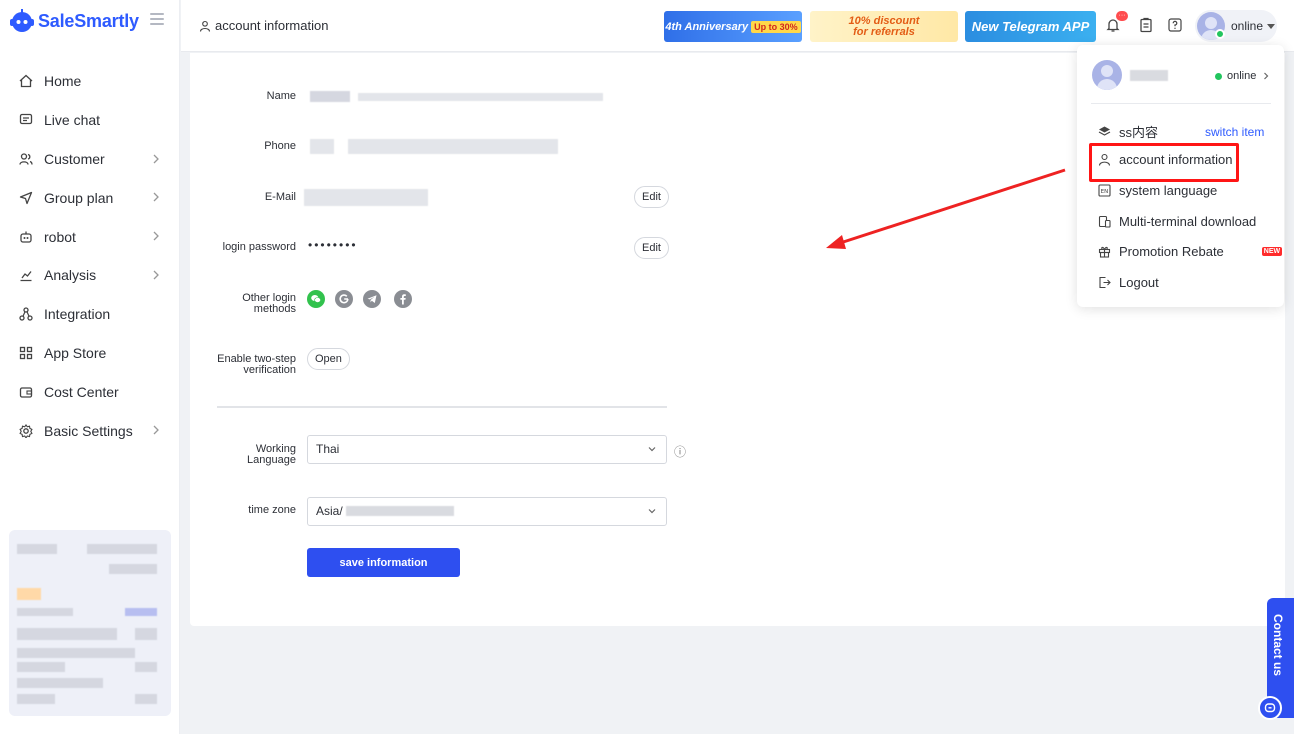 This screenshot has height=734, width=1294. What do you see at coordinates (1190, 251) in the screenshot?
I see `menu-item-promotion-rebate: Promotion Rebate NEW` at bounding box center [1190, 251].